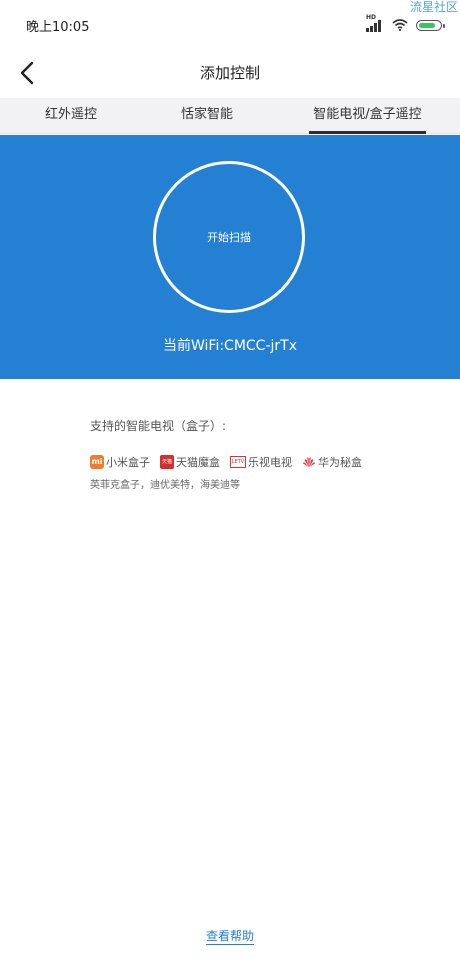  I want to click on nav-bar: 添加控制, so click(230, 73).